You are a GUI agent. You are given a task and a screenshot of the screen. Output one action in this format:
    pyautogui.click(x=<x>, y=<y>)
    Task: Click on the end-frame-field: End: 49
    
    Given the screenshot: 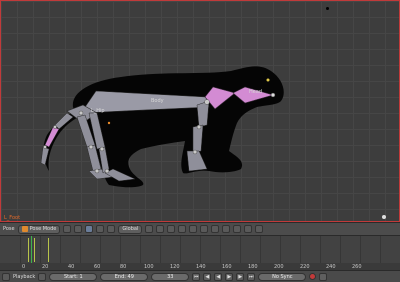 What is the action you would take?
    pyautogui.click(x=124, y=276)
    